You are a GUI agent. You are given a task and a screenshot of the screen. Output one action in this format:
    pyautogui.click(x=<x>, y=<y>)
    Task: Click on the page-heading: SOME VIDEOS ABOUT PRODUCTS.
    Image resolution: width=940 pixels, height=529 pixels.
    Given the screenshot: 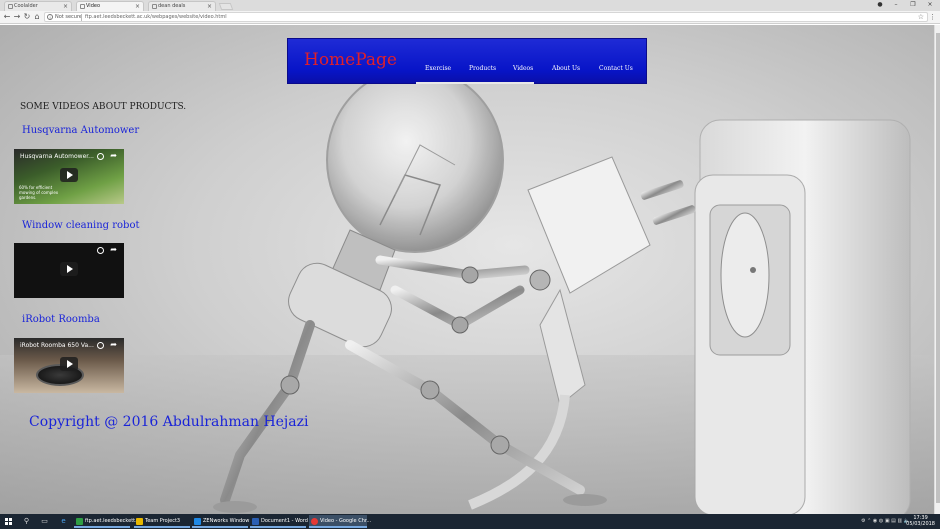 What is the action you would take?
    pyautogui.click(x=103, y=107)
    